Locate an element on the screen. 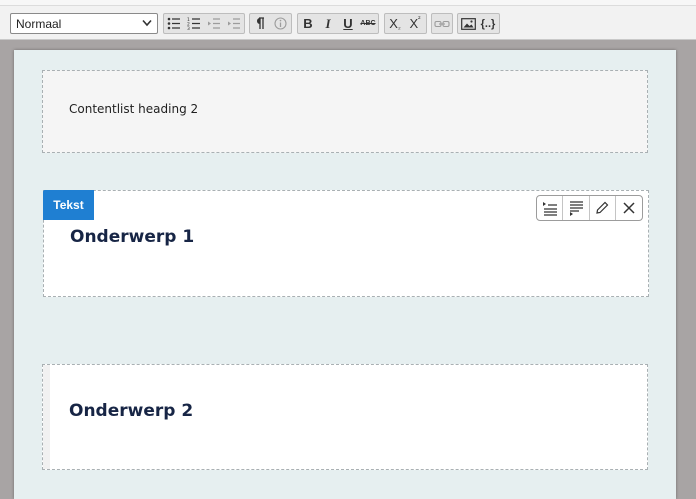  editor-toolbar: Normaal 123 B I U ABC X₂ X² {..} is located at coordinates (348, 20).